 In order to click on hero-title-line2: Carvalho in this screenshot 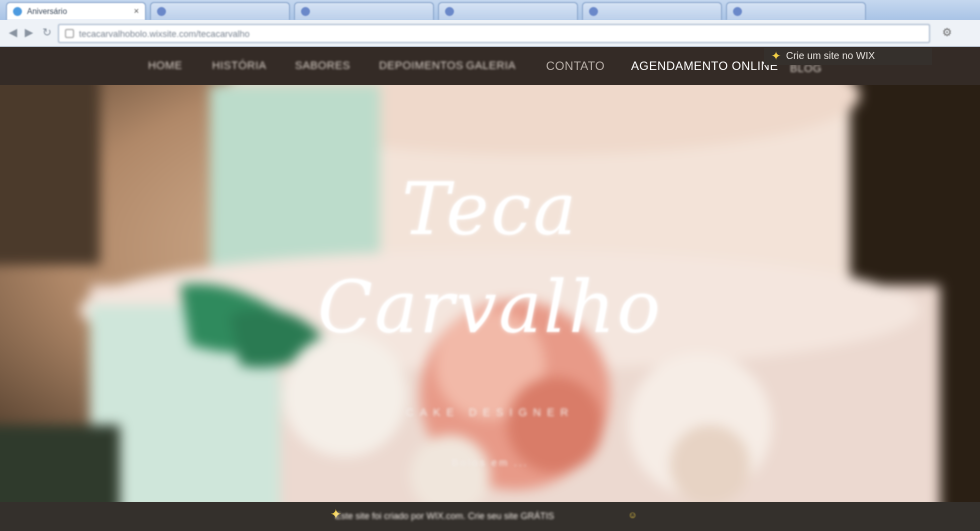, I will do `click(490, 307)`.